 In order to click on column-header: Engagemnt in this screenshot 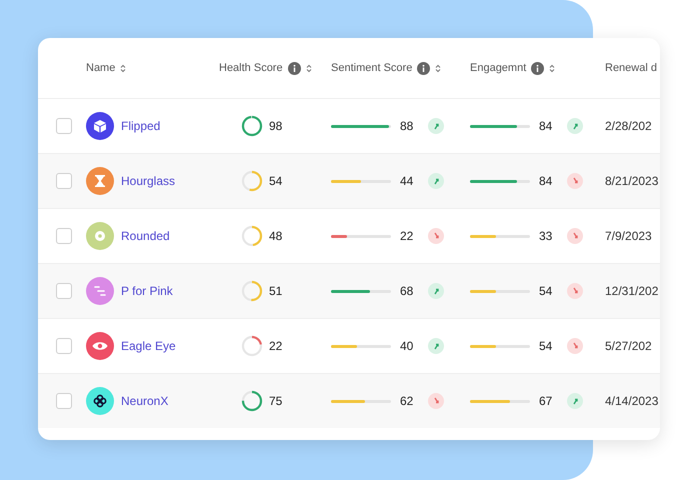, I will do `click(498, 68)`.